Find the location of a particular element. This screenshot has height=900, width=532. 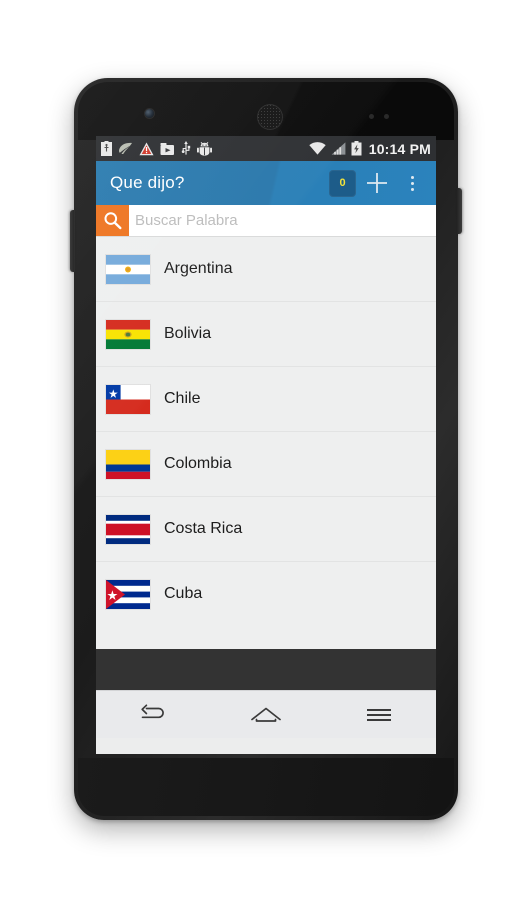

flag-colombia is located at coordinates (128, 464).